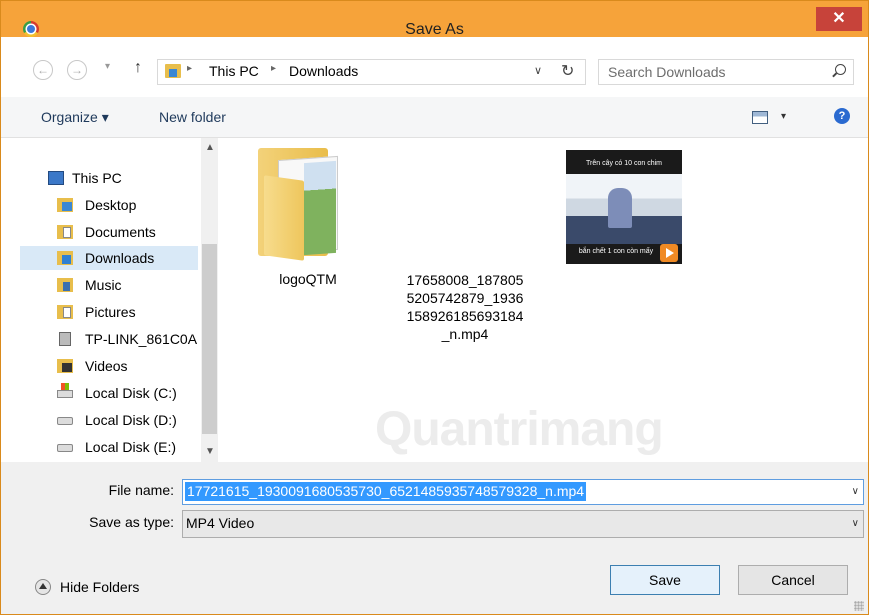 Image resolution: width=869 pixels, height=615 pixels. Describe the element at coordinates (842, 116) in the screenshot. I see `help-icon: ?` at that location.